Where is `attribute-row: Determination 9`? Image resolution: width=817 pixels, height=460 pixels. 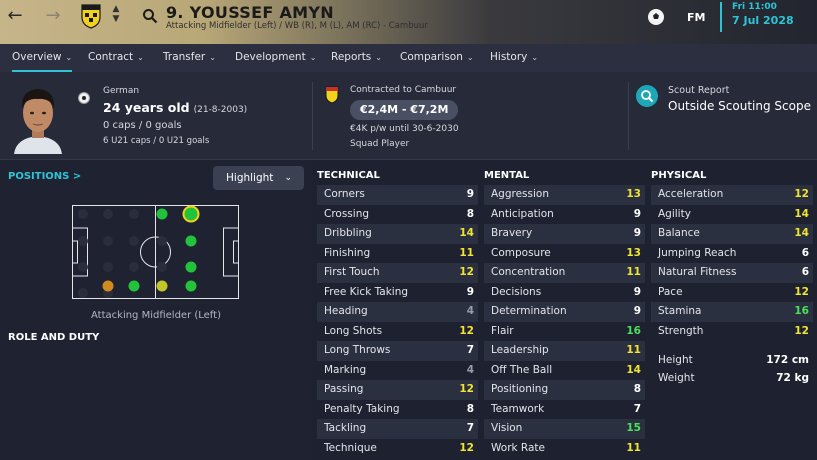
attribute-row: Determination 9 is located at coordinates (564, 312).